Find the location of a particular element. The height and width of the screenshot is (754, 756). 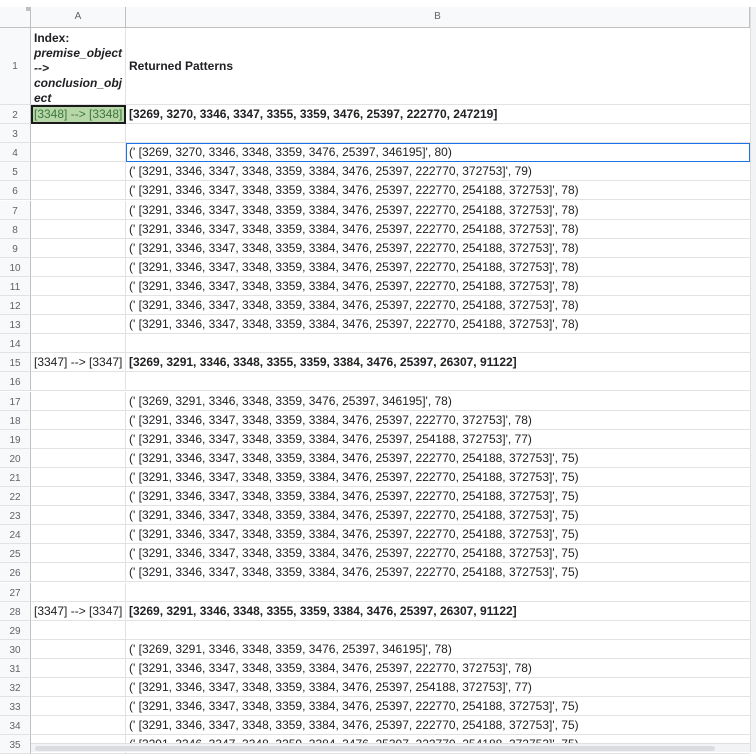

row-header: 19 is located at coordinates (15, 439).